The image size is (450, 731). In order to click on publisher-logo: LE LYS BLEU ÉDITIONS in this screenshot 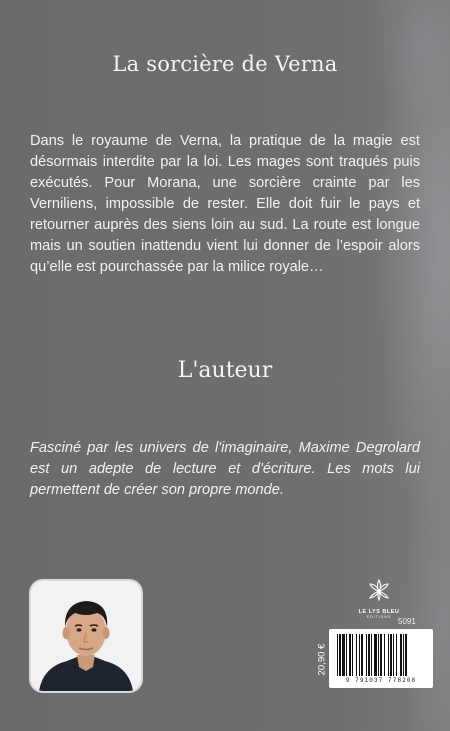, I will do `click(379, 598)`.